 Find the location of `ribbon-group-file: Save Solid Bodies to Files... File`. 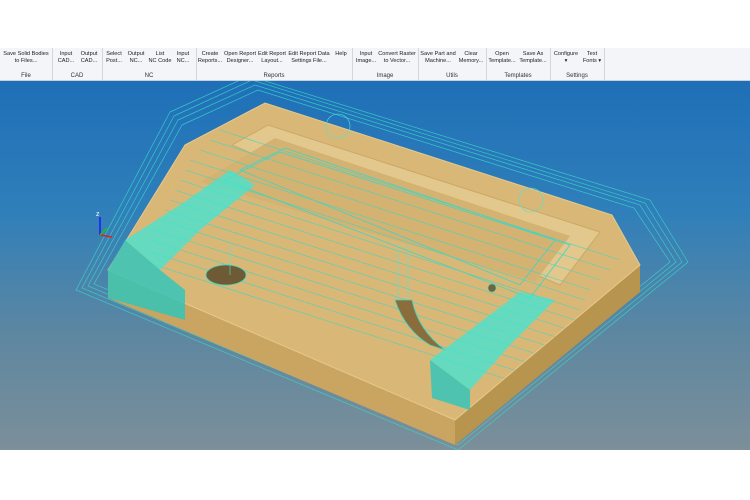

ribbon-group-file: Save Solid Bodies to Files... File is located at coordinates (26, 64).